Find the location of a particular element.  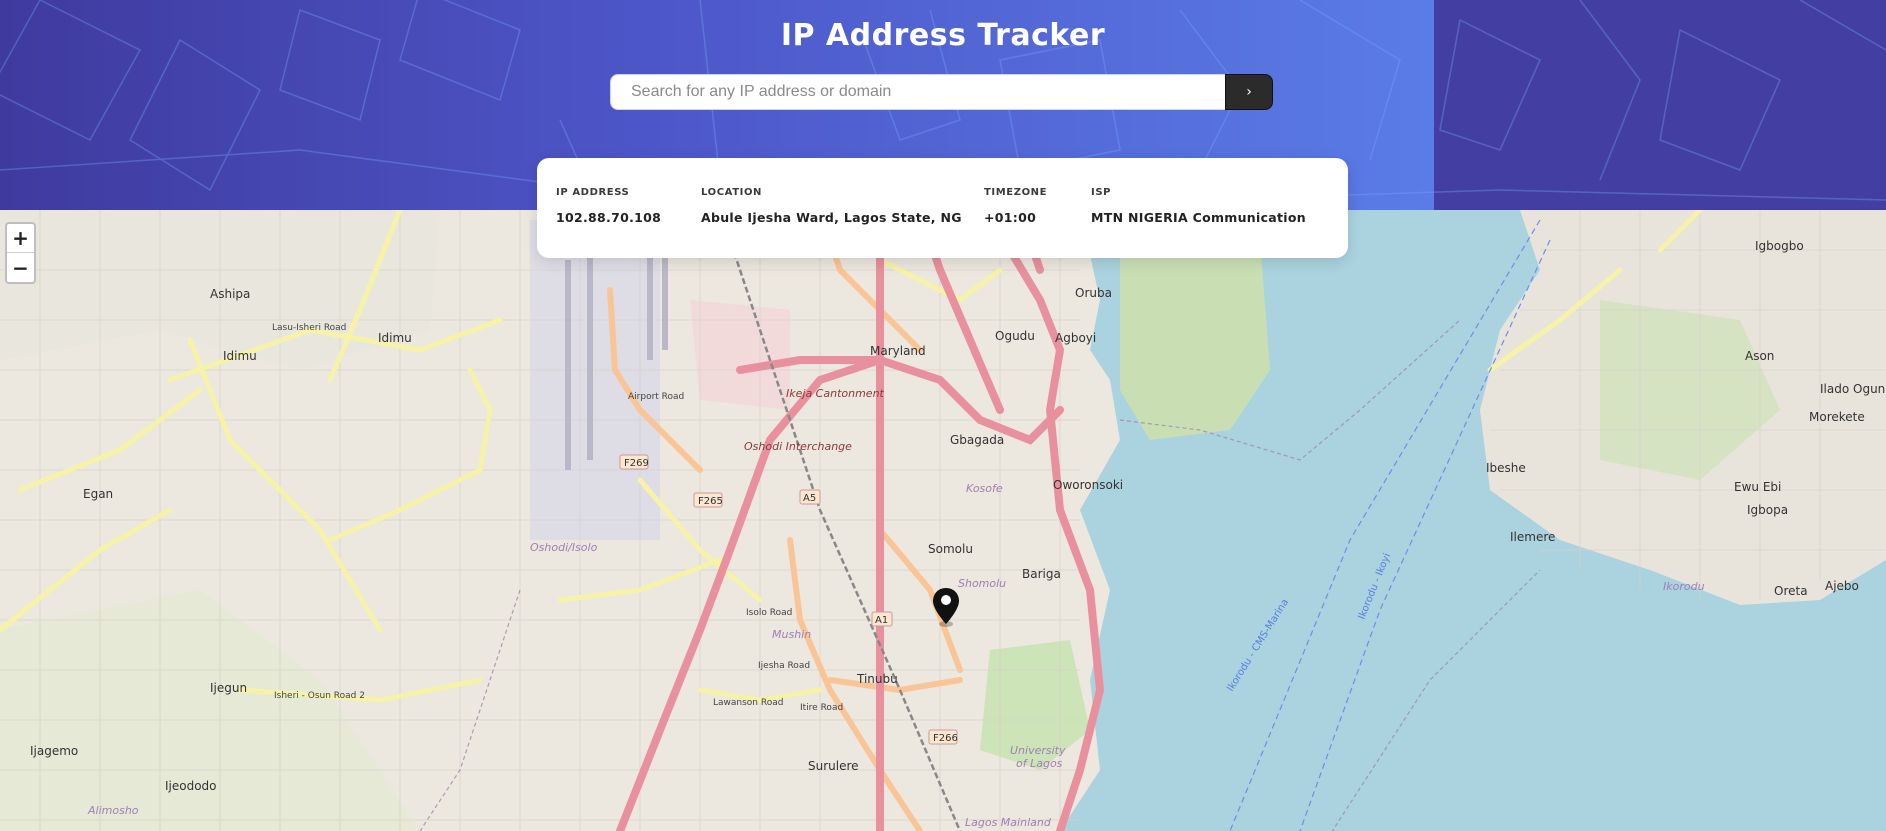

search-submit-button: › is located at coordinates (1249, 92).